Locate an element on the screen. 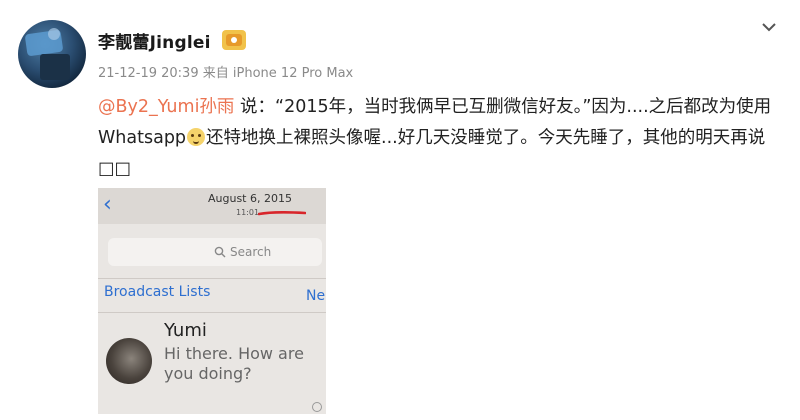 The width and height of the screenshot is (800, 420). cat-emoji-icon is located at coordinates (196, 137).